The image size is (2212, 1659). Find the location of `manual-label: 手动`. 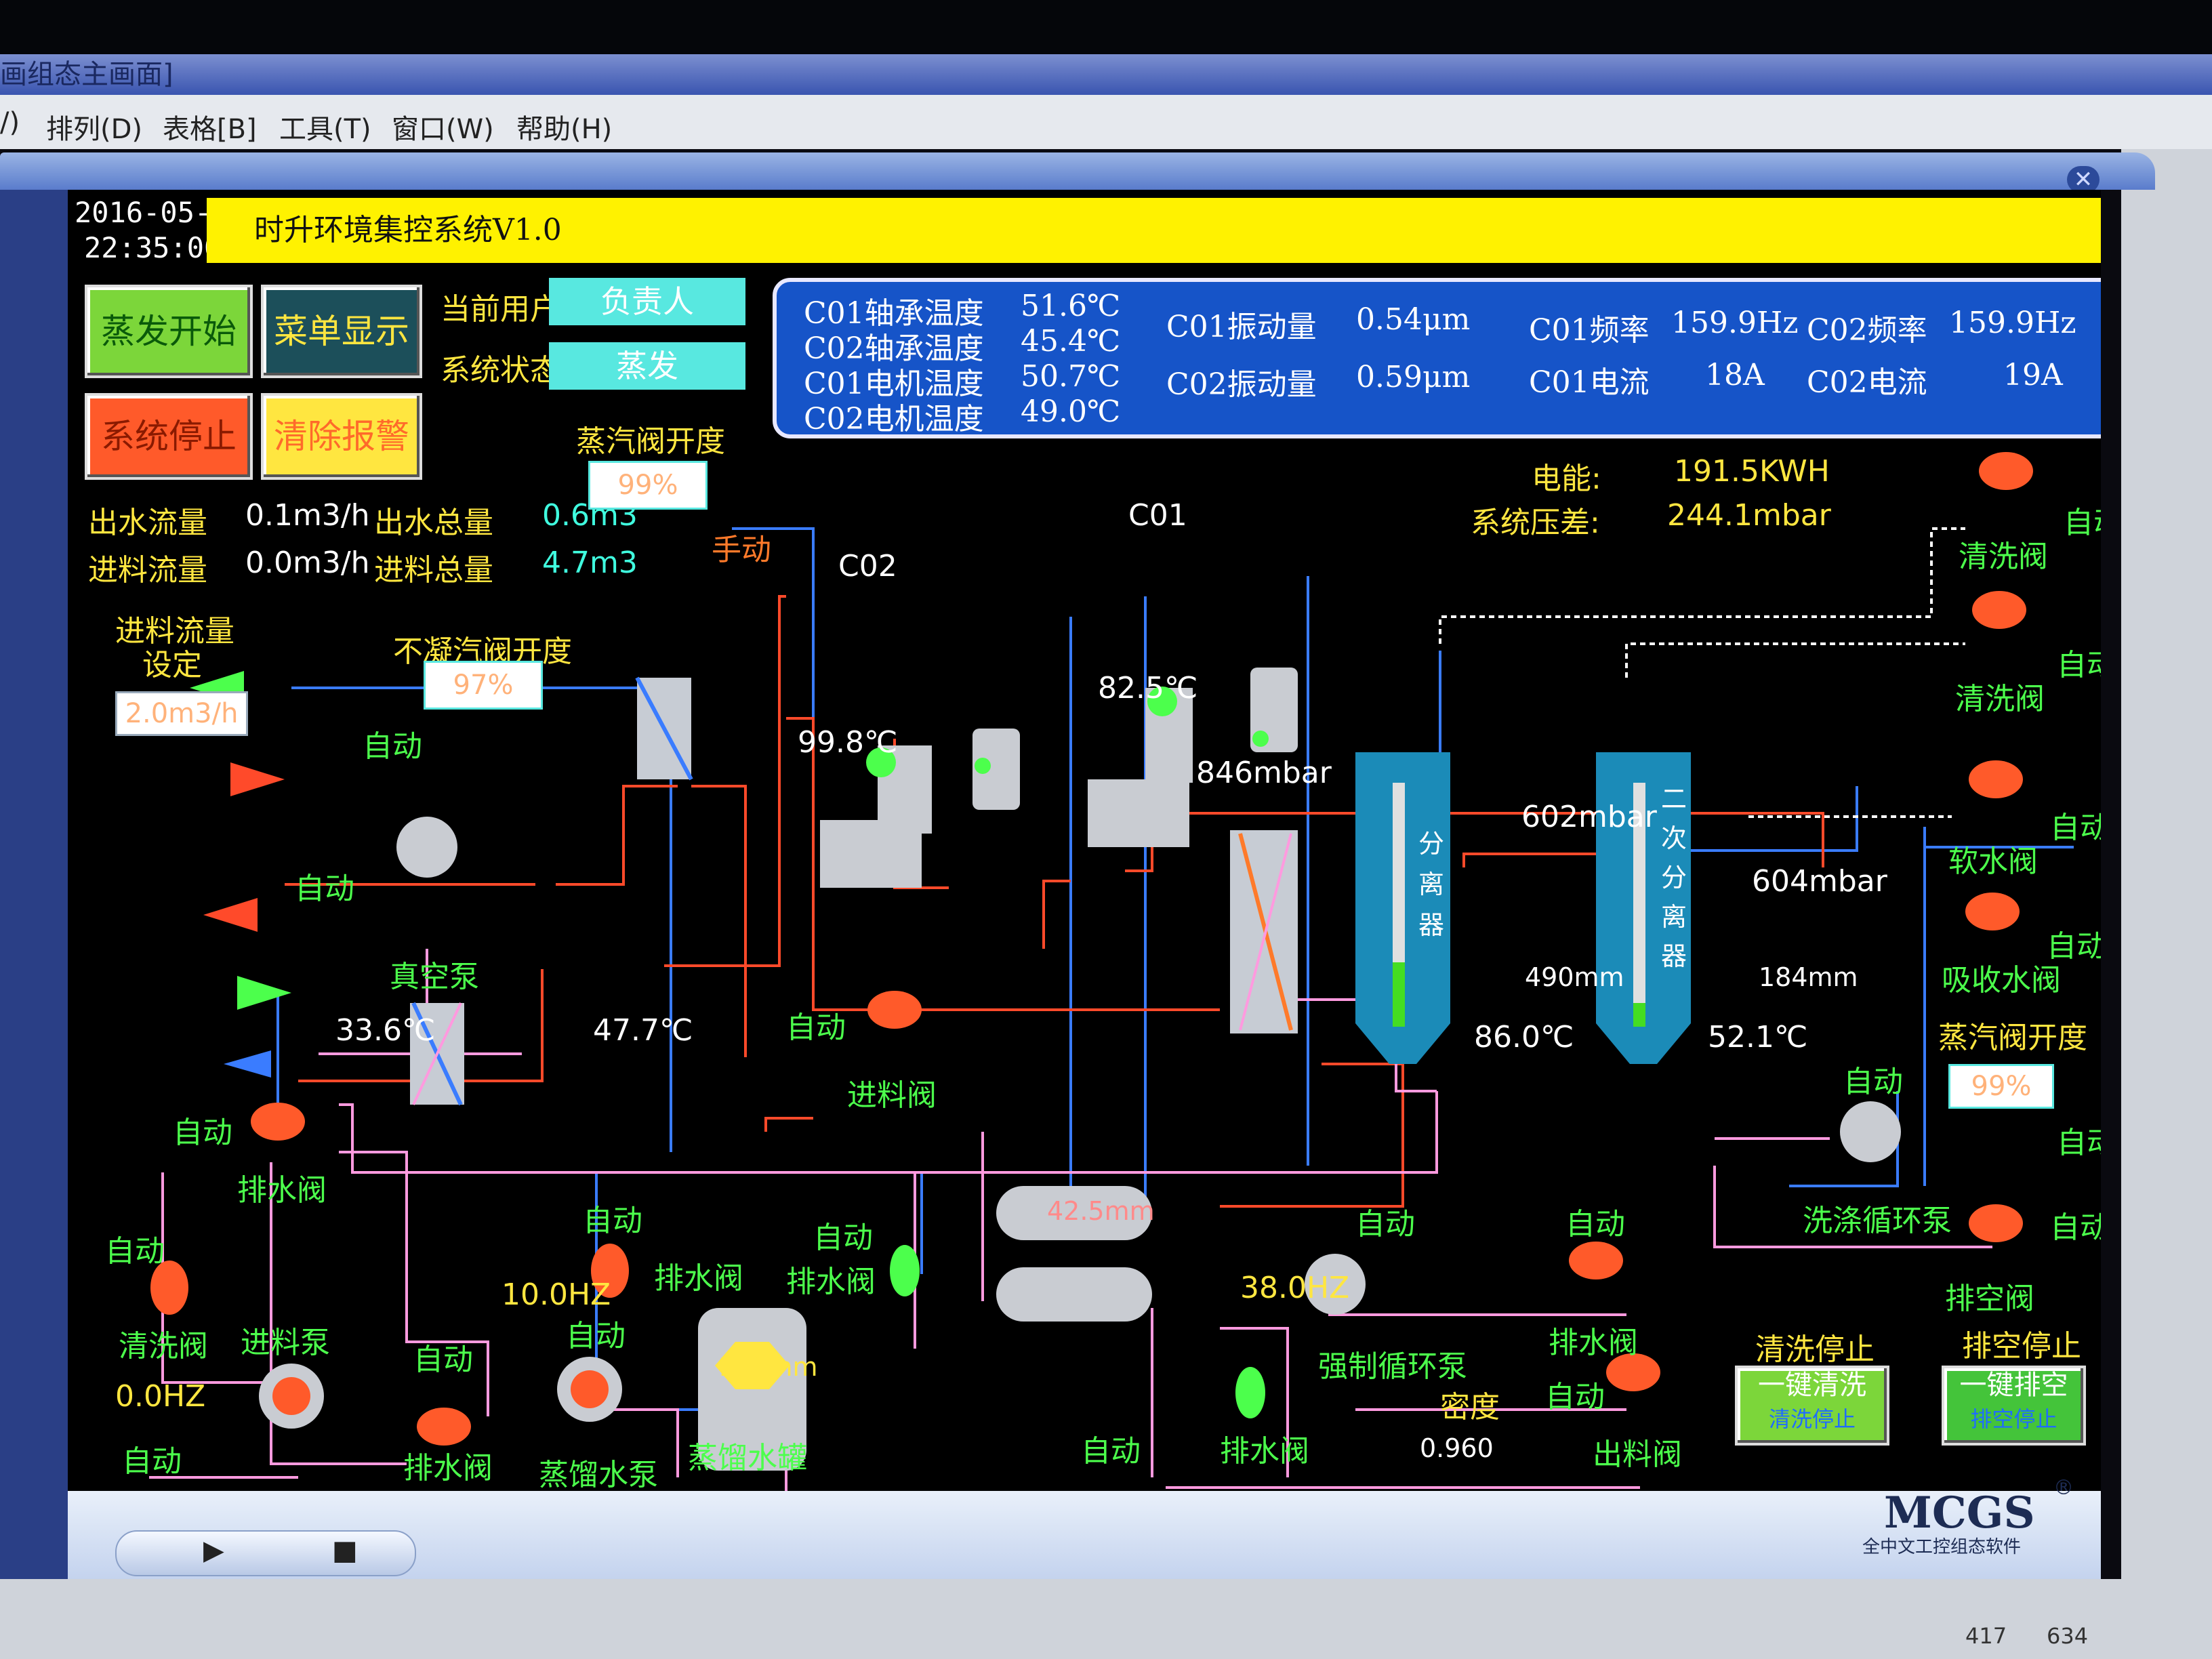

manual-label: 手动 is located at coordinates (741, 550).